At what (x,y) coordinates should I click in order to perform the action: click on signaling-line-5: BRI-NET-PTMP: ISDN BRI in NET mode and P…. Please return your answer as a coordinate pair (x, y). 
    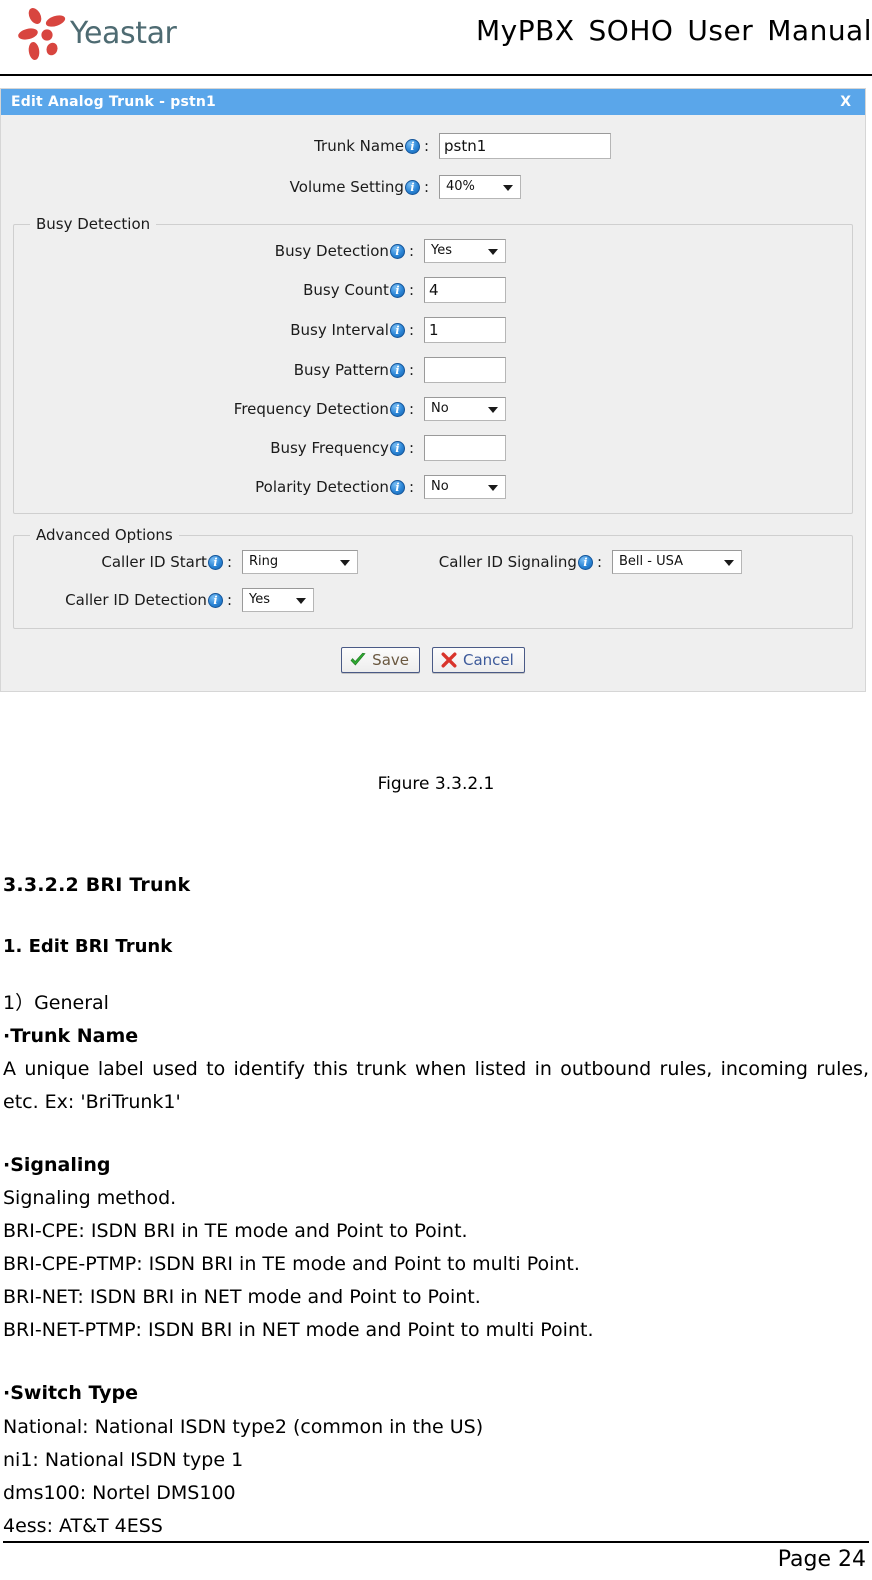
    Looking at the image, I should click on (298, 1330).